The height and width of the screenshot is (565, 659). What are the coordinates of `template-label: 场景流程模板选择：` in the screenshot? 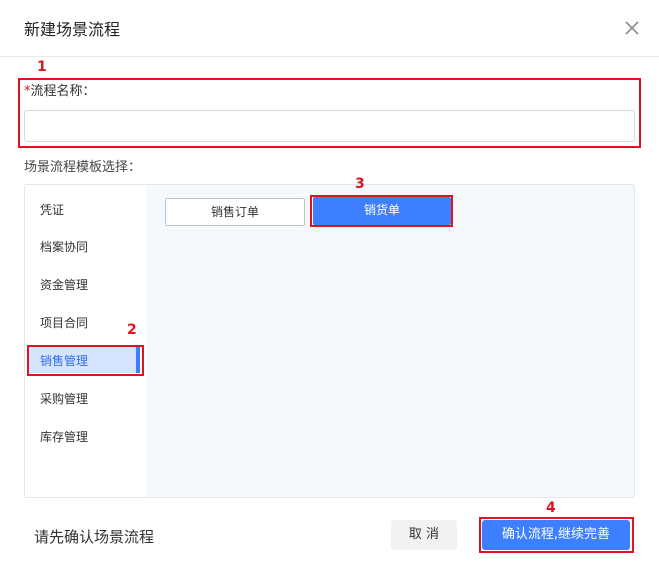 It's located at (83, 167).